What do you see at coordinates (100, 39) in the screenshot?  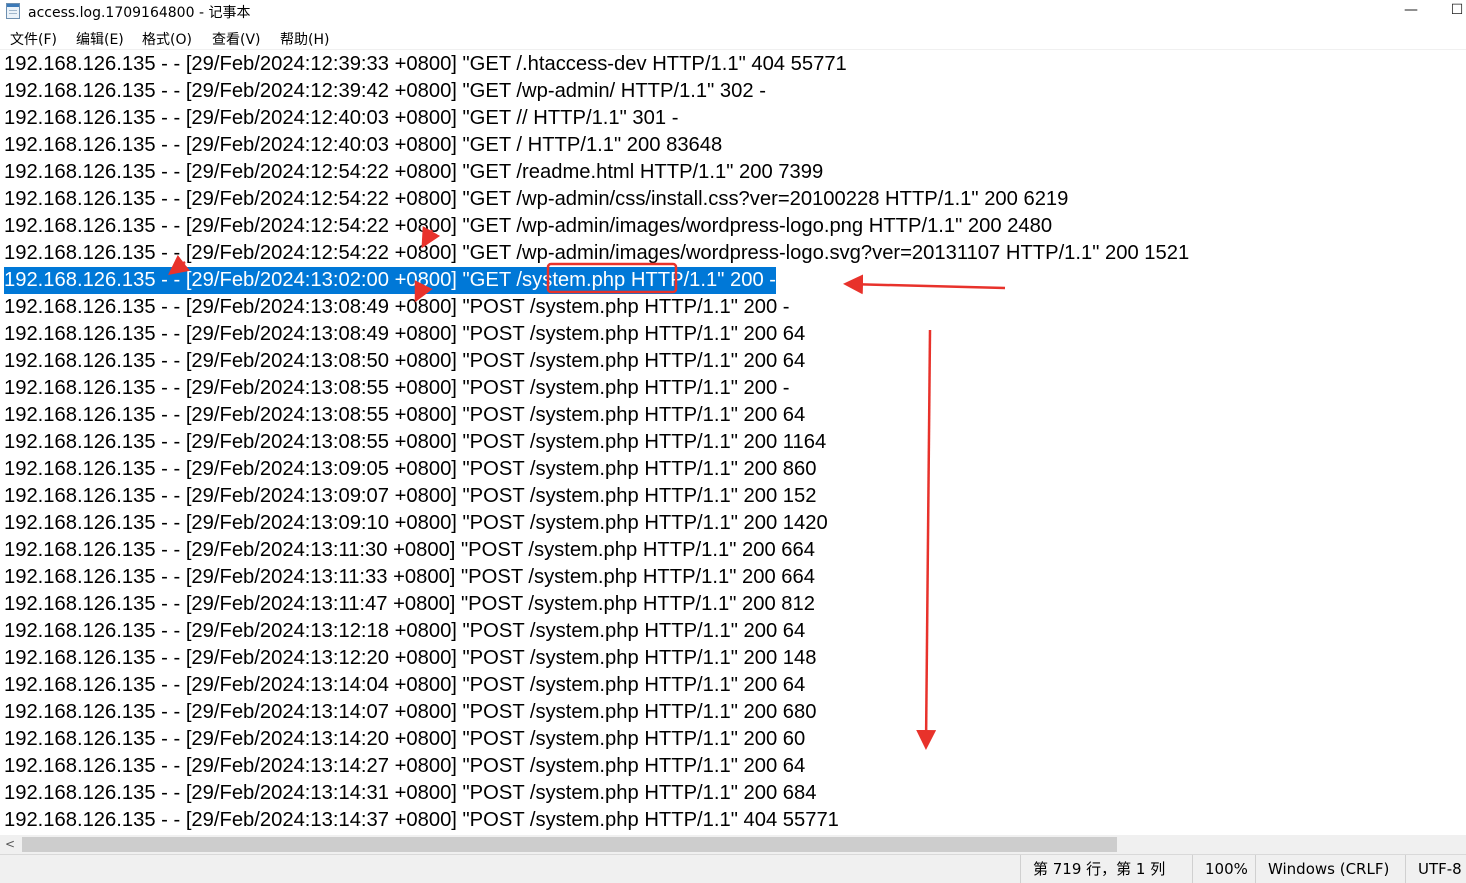 I see `menu-edit: 编辑(E)` at bounding box center [100, 39].